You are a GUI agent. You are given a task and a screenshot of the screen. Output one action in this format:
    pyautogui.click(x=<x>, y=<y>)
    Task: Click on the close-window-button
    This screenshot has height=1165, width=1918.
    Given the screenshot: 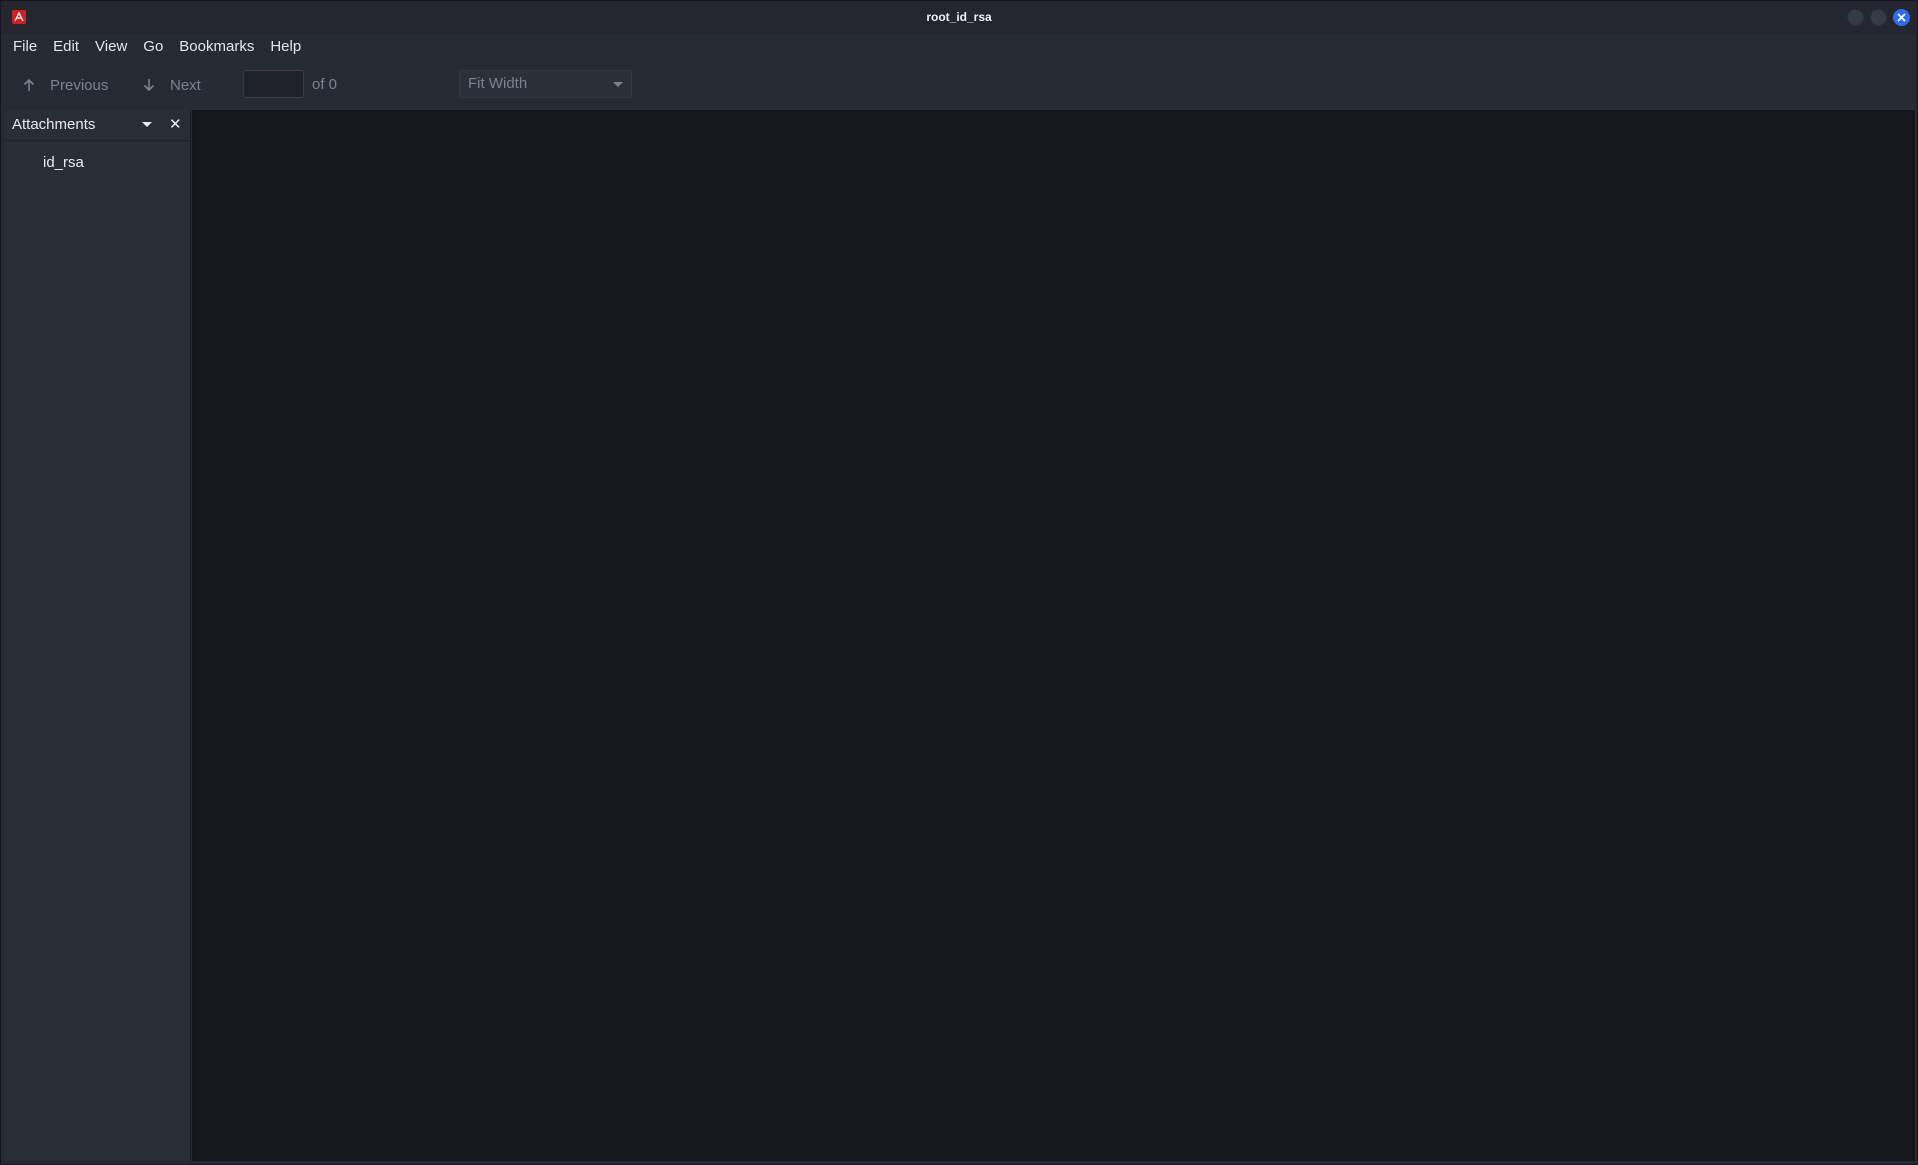 What is the action you would take?
    pyautogui.click(x=1901, y=17)
    